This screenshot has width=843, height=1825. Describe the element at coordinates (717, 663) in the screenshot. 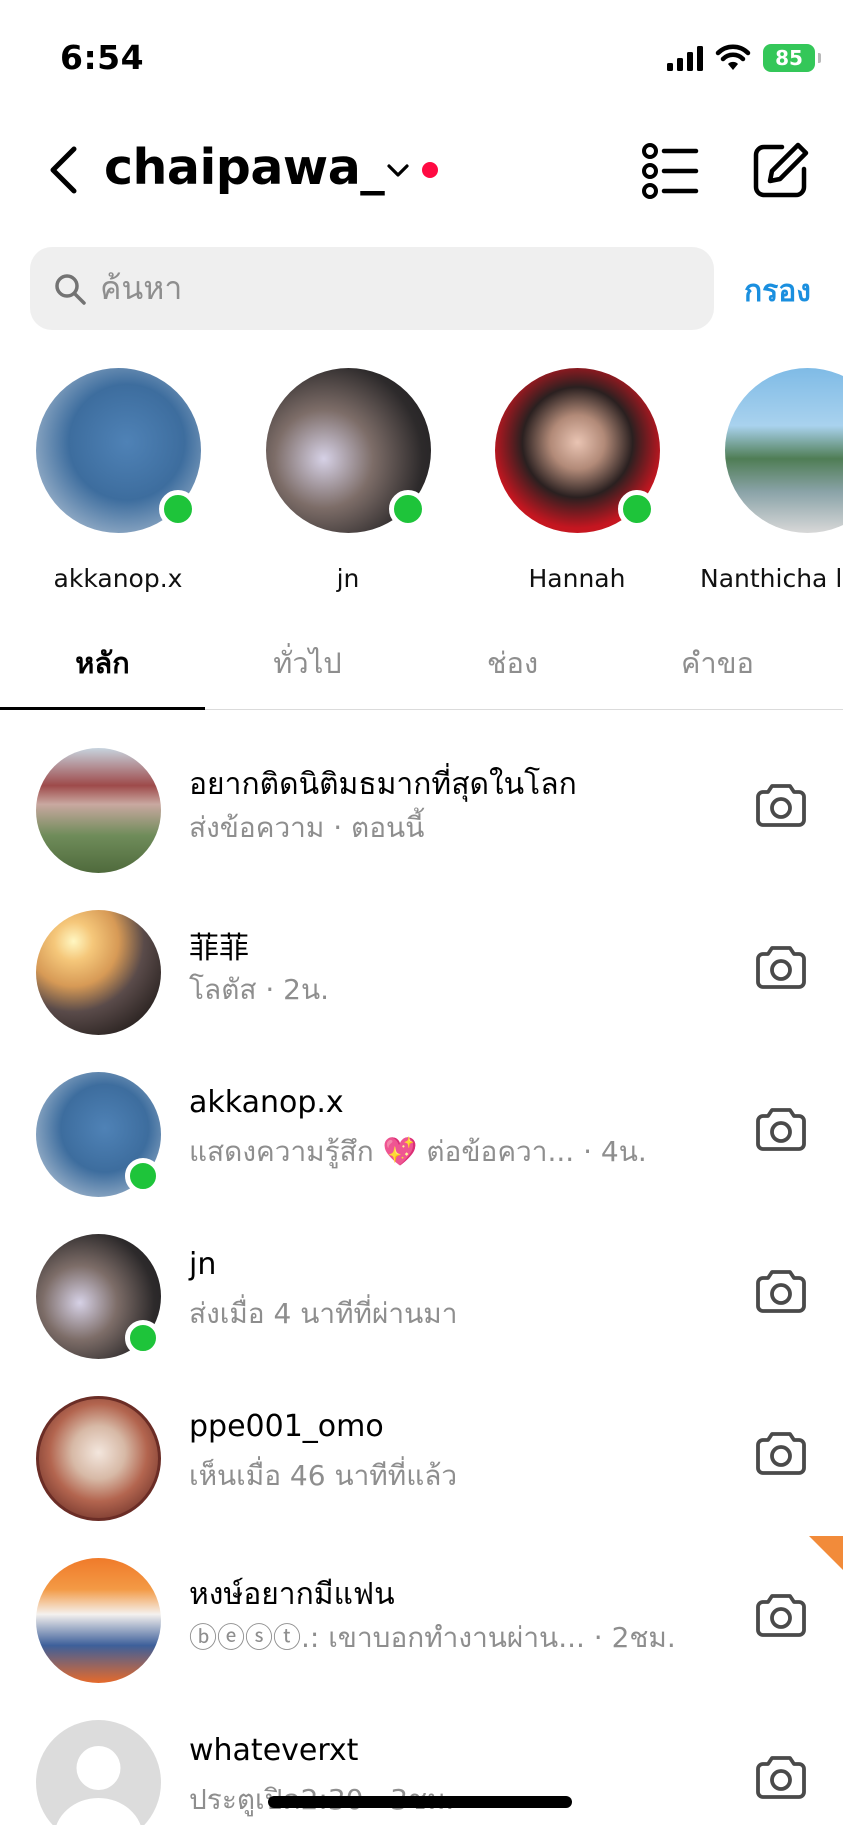

I see `tab-requests: คำขอ` at that location.